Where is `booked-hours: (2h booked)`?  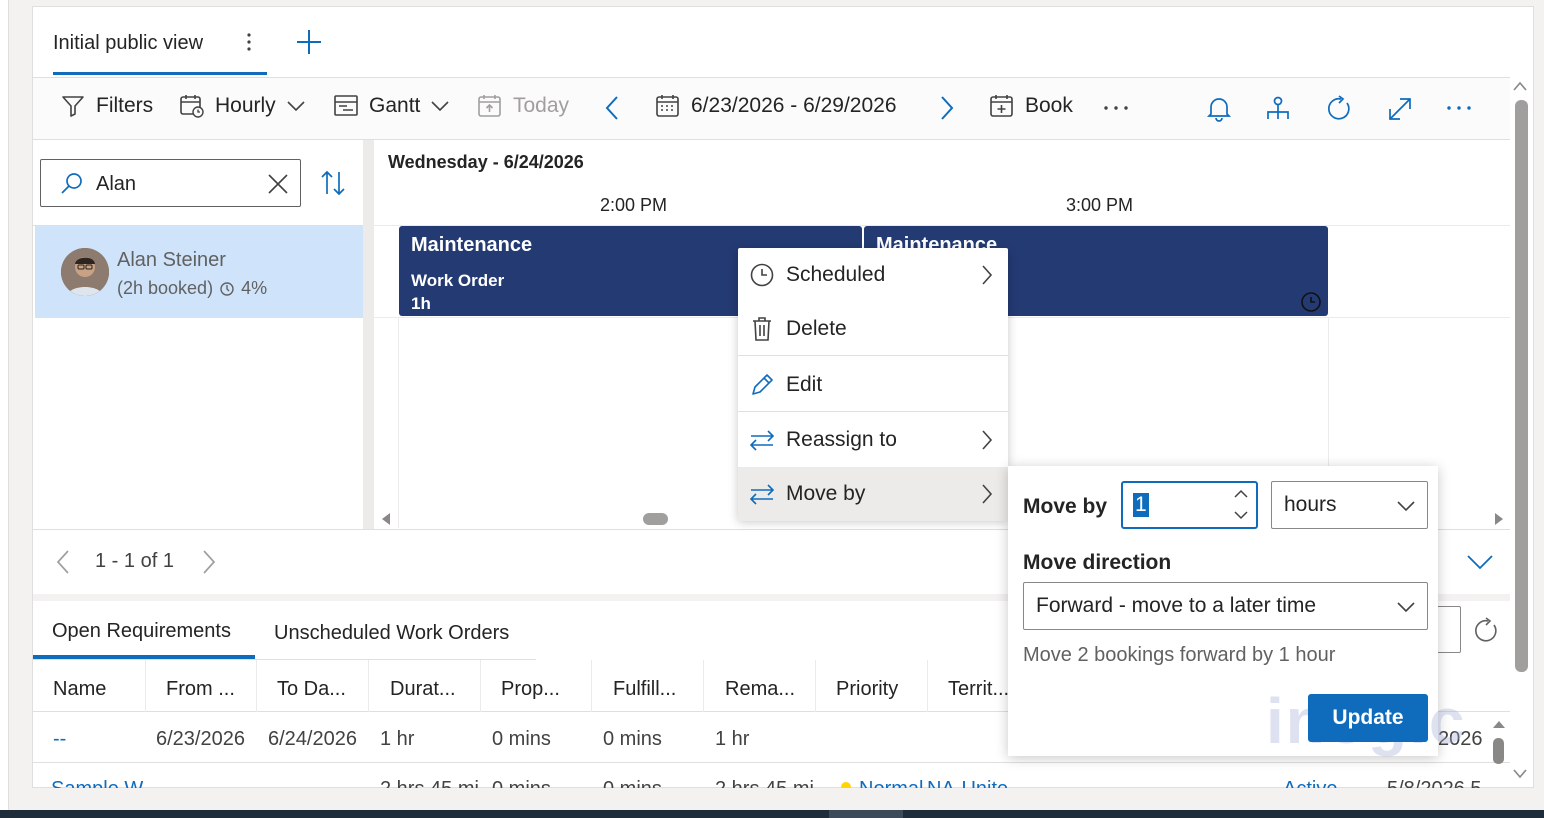 booked-hours: (2h booked) is located at coordinates (165, 288).